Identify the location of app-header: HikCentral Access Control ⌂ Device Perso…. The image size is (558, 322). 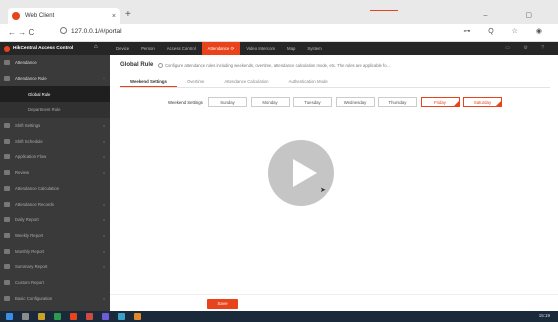
(279, 48).